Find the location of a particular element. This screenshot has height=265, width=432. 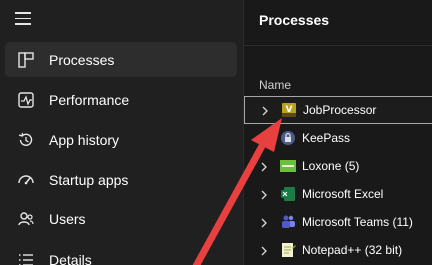

sidebar-item-processes: Processes is located at coordinates (121, 59).